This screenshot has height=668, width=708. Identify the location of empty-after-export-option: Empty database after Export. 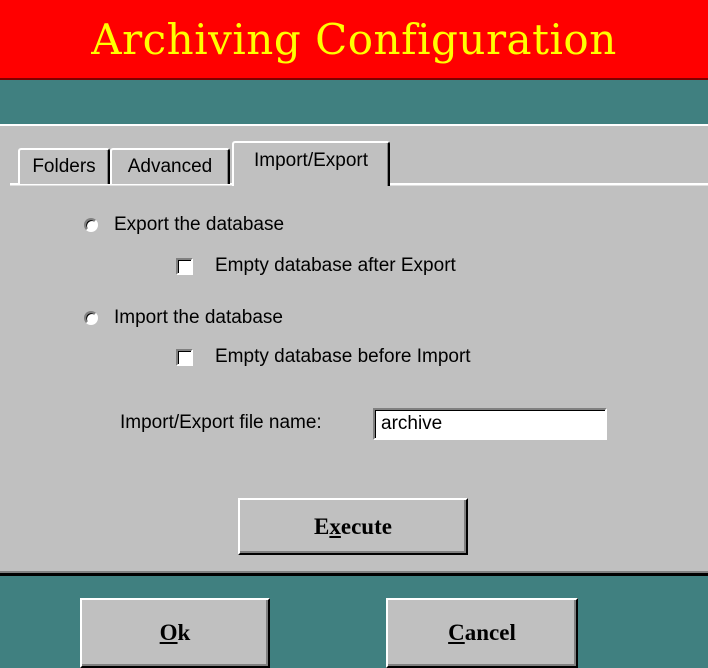
(316, 266).